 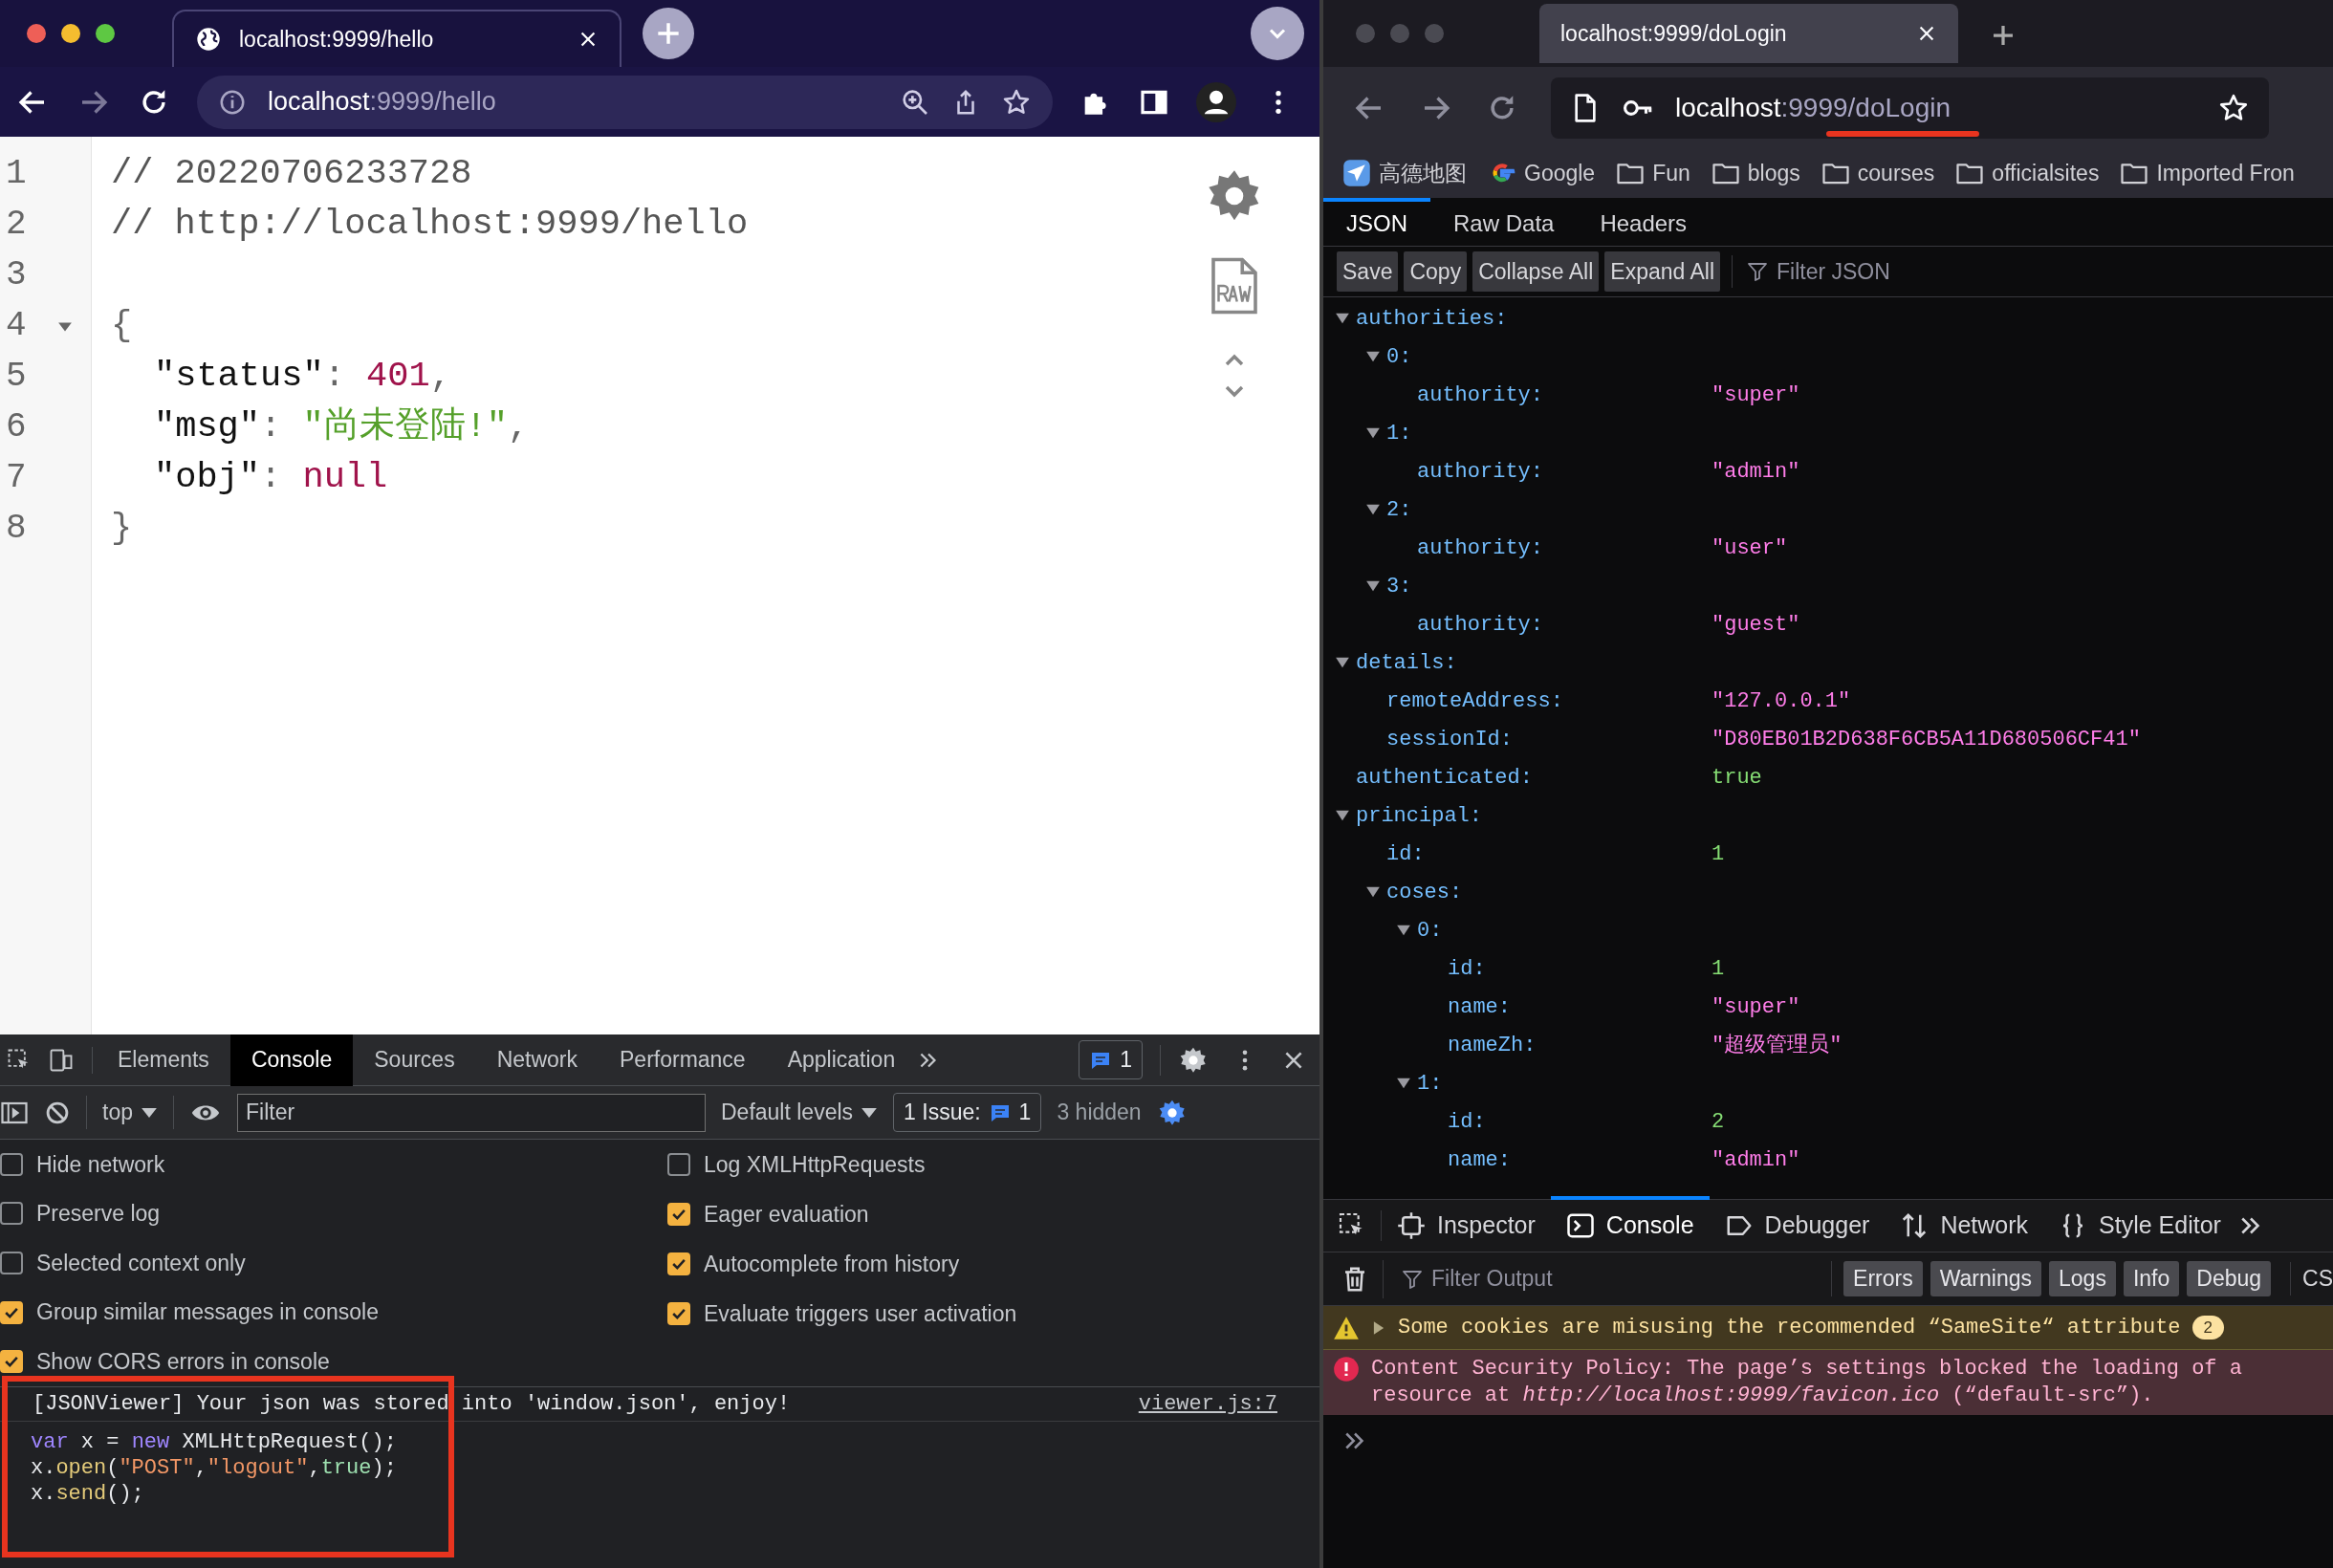 What do you see at coordinates (1216, 101) in the screenshot?
I see `avatar-icon` at bounding box center [1216, 101].